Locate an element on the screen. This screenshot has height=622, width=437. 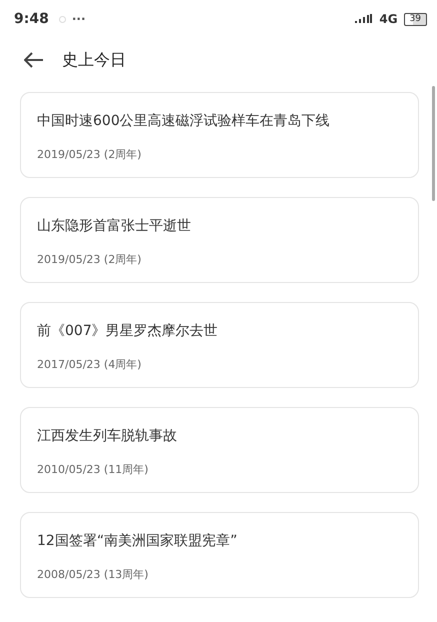
event-title: 中国时速600公里高速磁浮试验样车在青岛下线 is located at coordinates (184, 121).